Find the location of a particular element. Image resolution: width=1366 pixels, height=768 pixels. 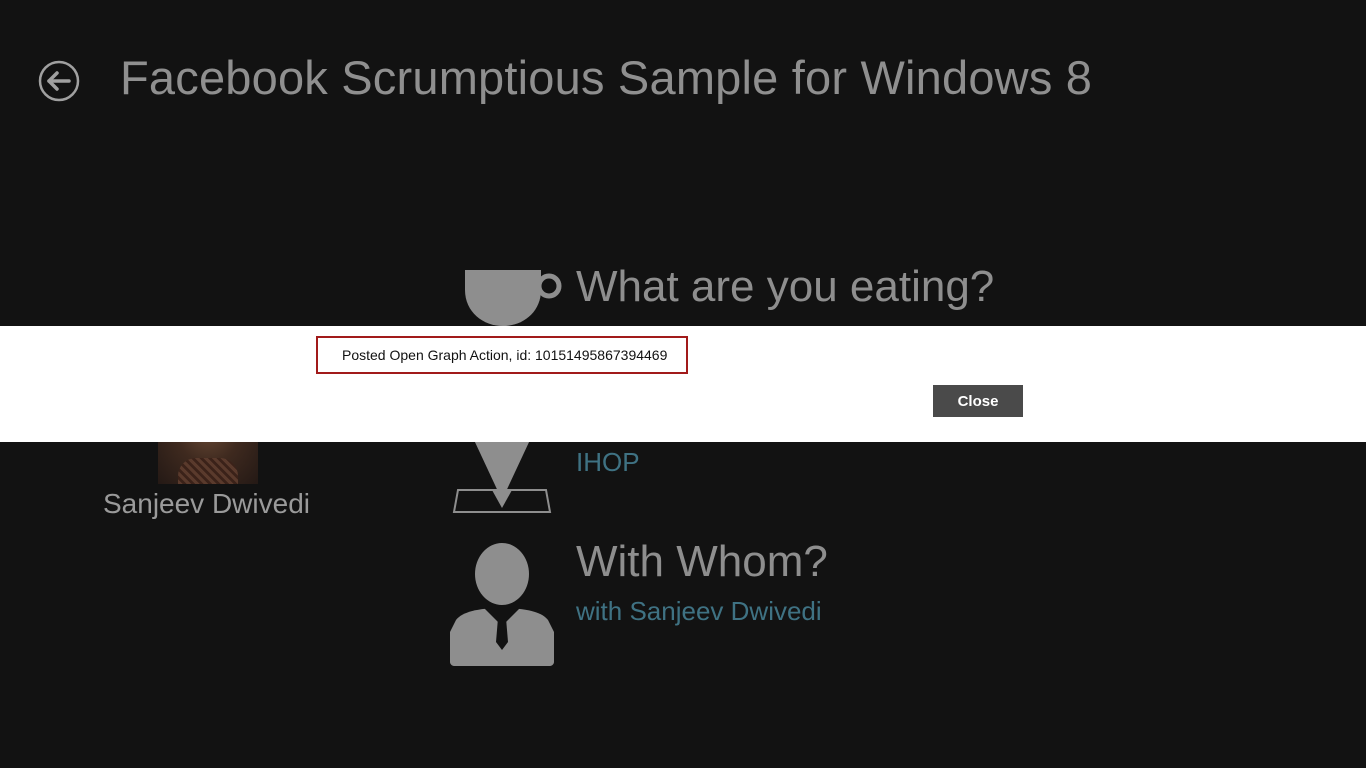

avatar-shirt is located at coordinates (208, 471).